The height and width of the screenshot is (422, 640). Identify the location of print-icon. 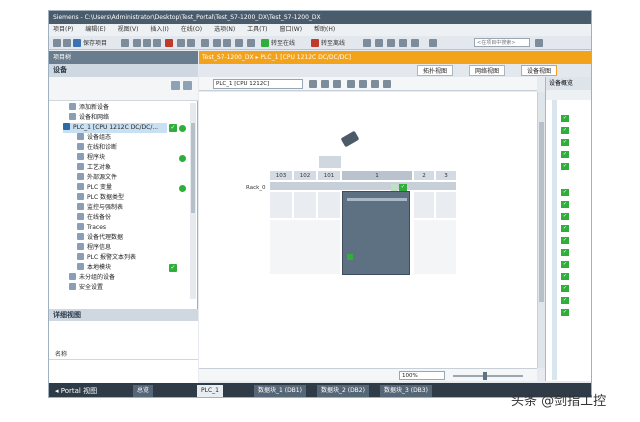
(125, 43).